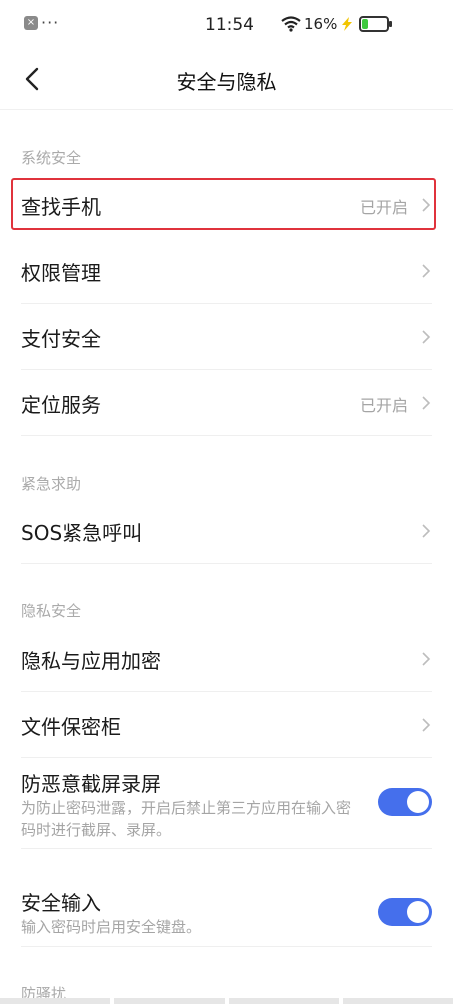 Image resolution: width=453 pixels, height=1004 pixels. Describe the element at coordinates (226, 270) in the screenshot. I see `permission-management-row: 权限管理` at that location.